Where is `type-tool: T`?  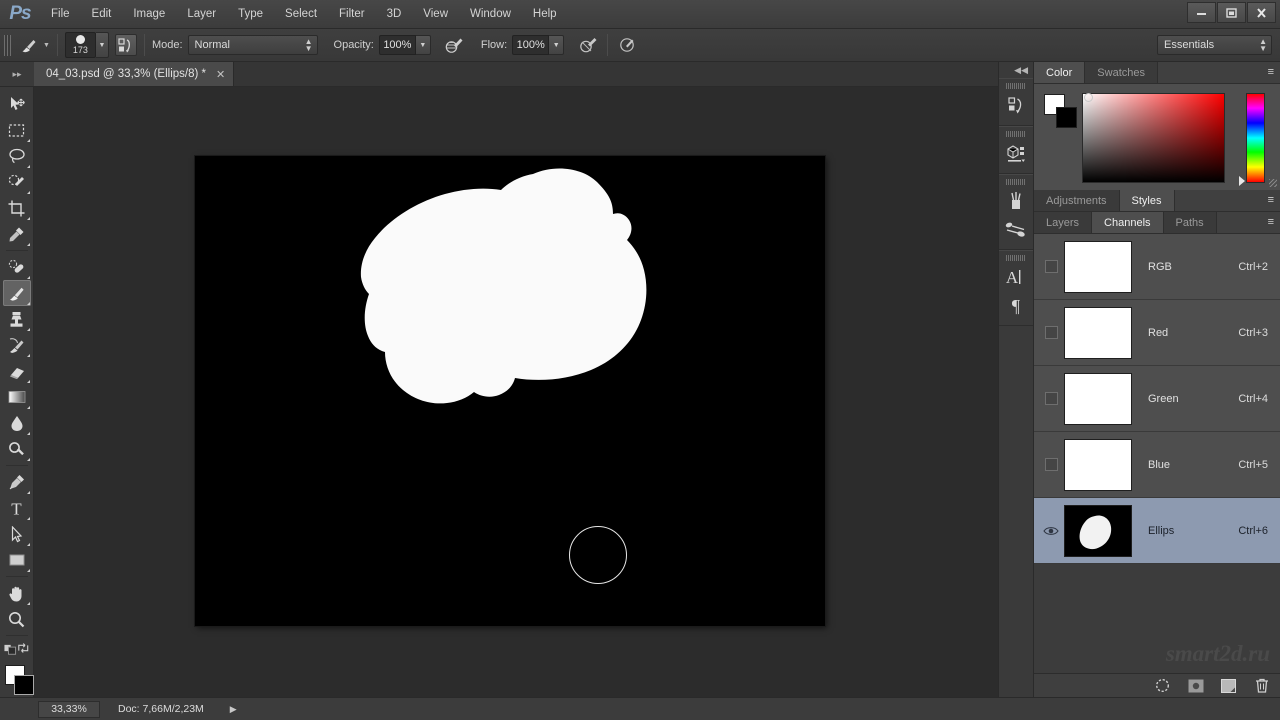 type-tool: T is located at coordinates (17, 508).